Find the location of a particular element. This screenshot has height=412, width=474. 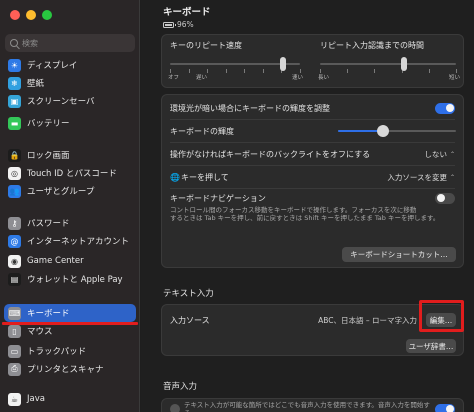

delay-short-label: 短い is located at coordinates (455, 78).